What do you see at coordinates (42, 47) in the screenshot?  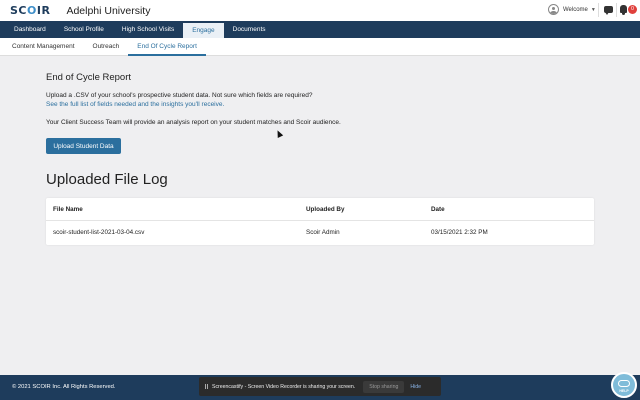 I see `subtab-content-management: Content Management` at bounding box center [42, 47].